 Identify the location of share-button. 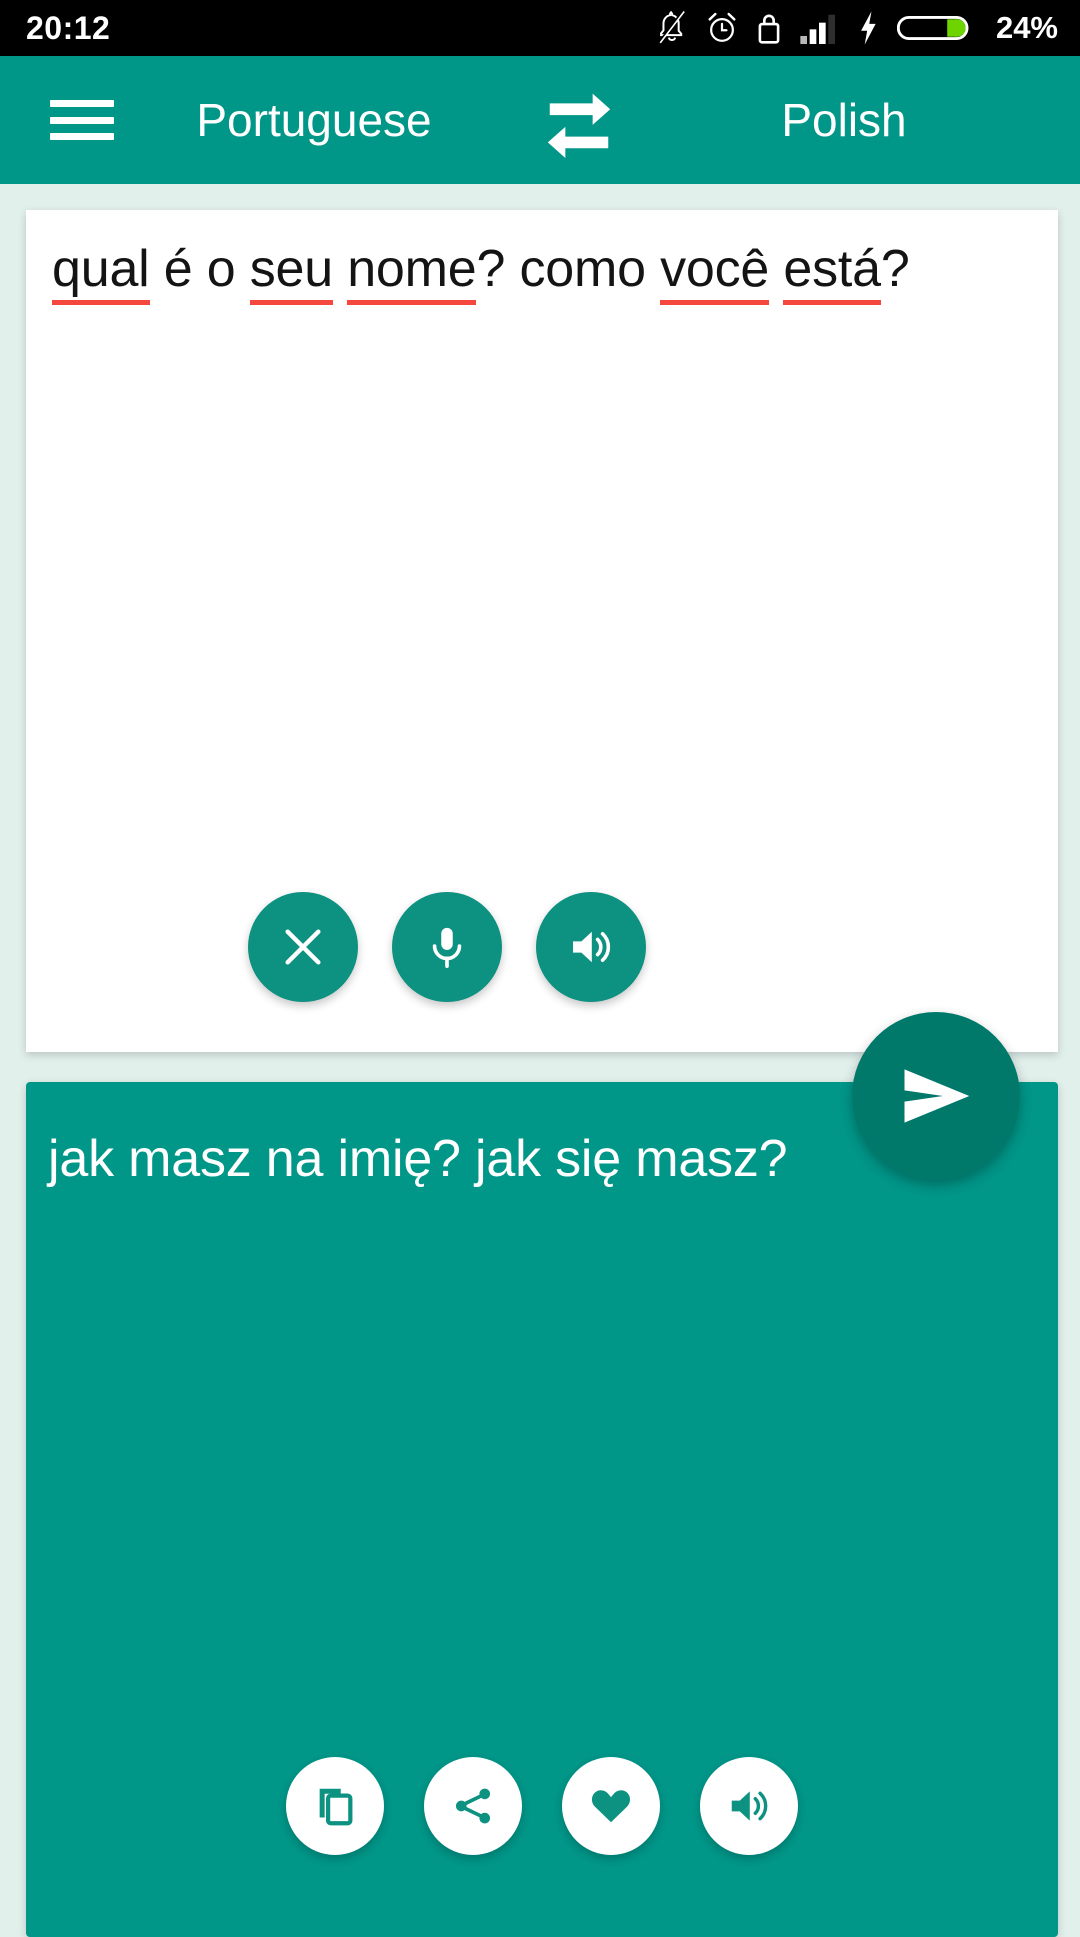
(473, 1806).